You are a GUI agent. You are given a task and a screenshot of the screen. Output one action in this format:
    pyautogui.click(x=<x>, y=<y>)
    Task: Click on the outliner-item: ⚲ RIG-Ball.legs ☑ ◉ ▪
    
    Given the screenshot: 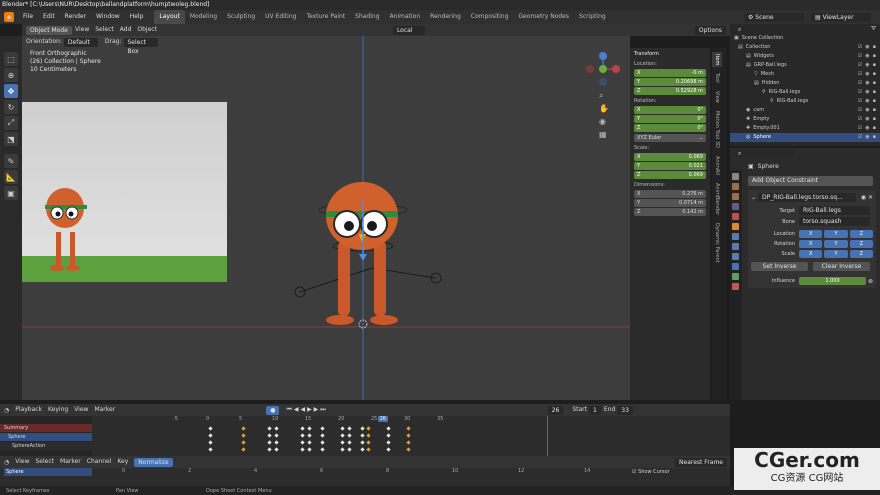 What is the action you would take?
    pyautogui.click(x=805, y=92)
    